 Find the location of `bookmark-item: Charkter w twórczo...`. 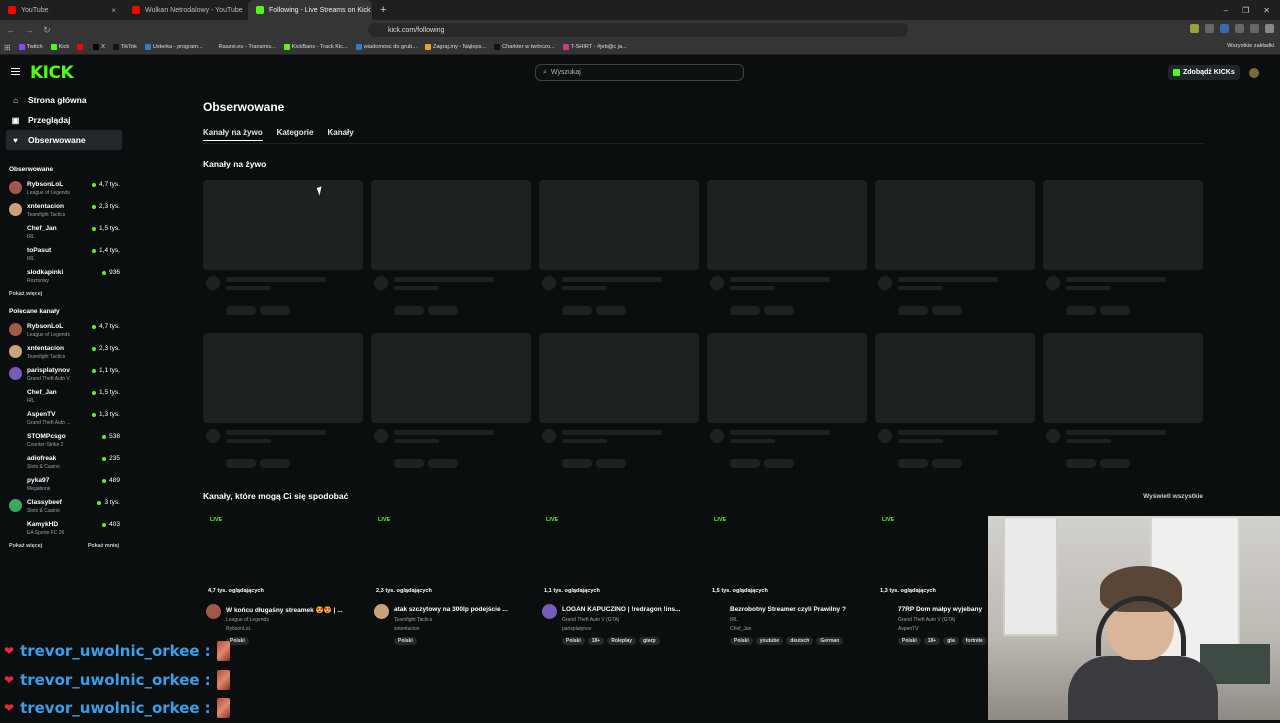

bookmark-item: Charkter w twórczo... is located at coordinates (524, 47).